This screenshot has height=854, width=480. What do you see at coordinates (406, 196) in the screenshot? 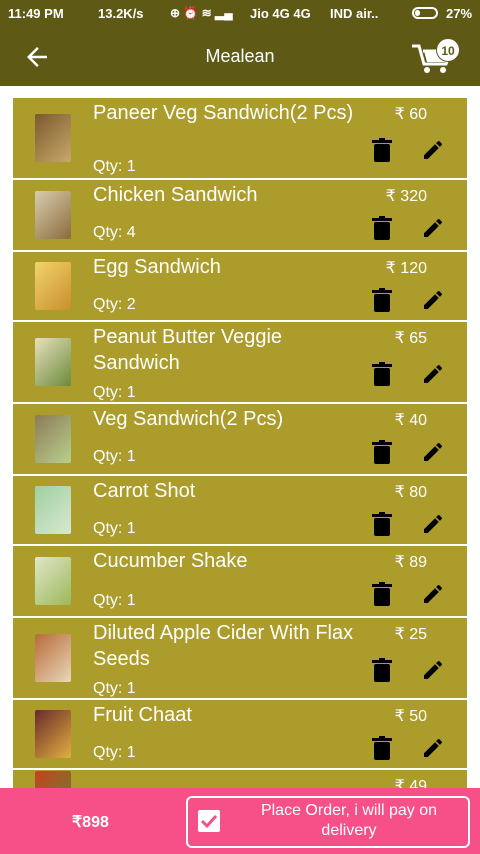
I see `item-price: ₹ 320` at bounding box center [406, 196].